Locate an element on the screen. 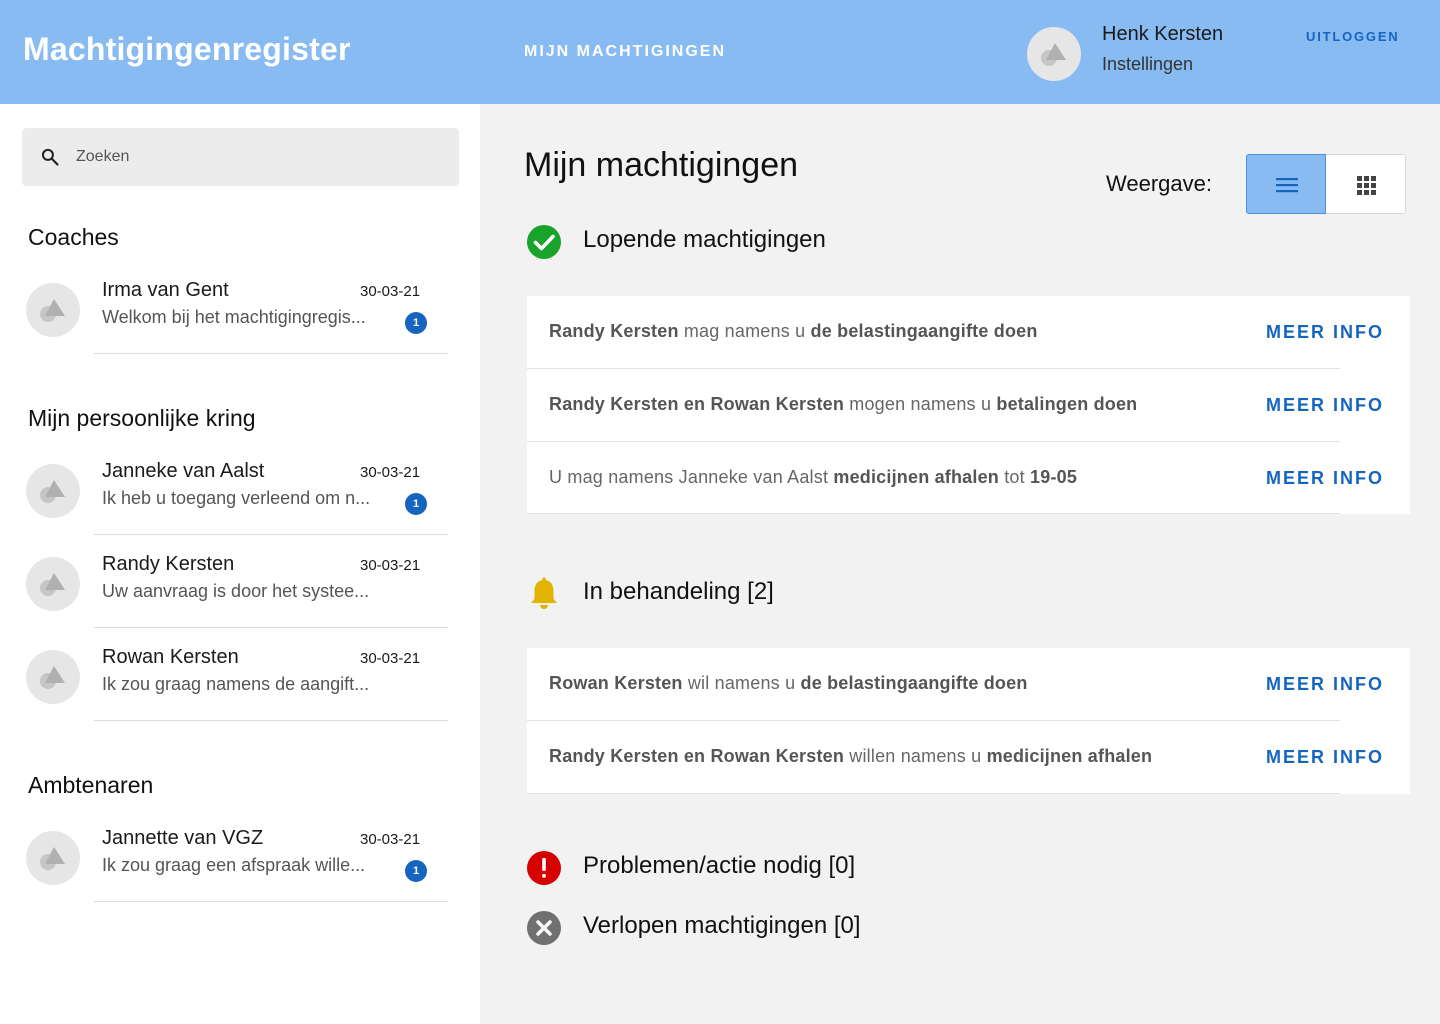 This screenshot has height=1024, width=1440. section-title-ambtenaren: Ambtenaren is located at coordinates (91, 785).